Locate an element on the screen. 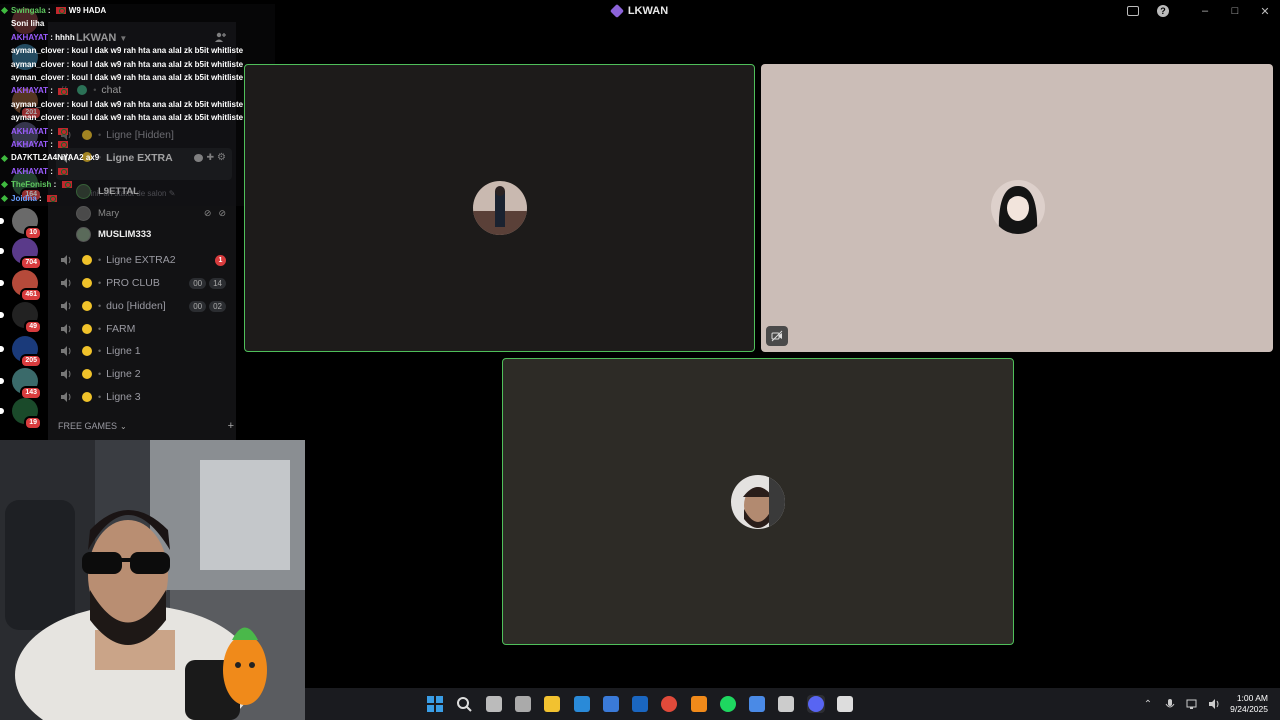 This screenshot has height=720, width=1280. outlook-icon is located at coordinates (640, 704).